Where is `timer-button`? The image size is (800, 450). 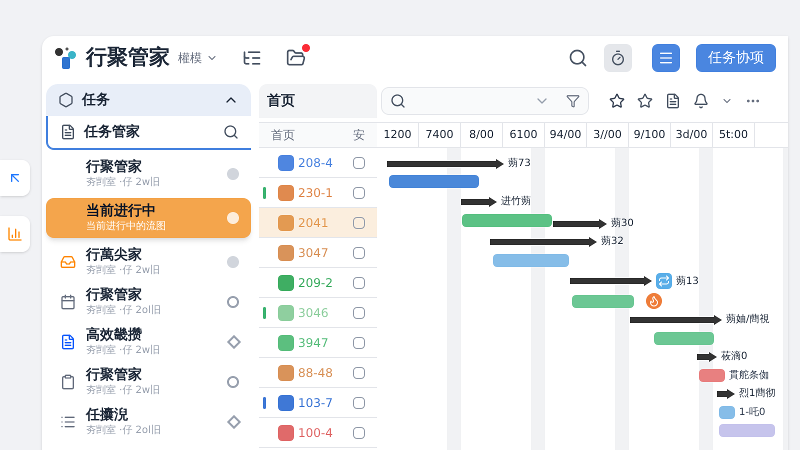 timer-button is located at coordinates (618, 58).